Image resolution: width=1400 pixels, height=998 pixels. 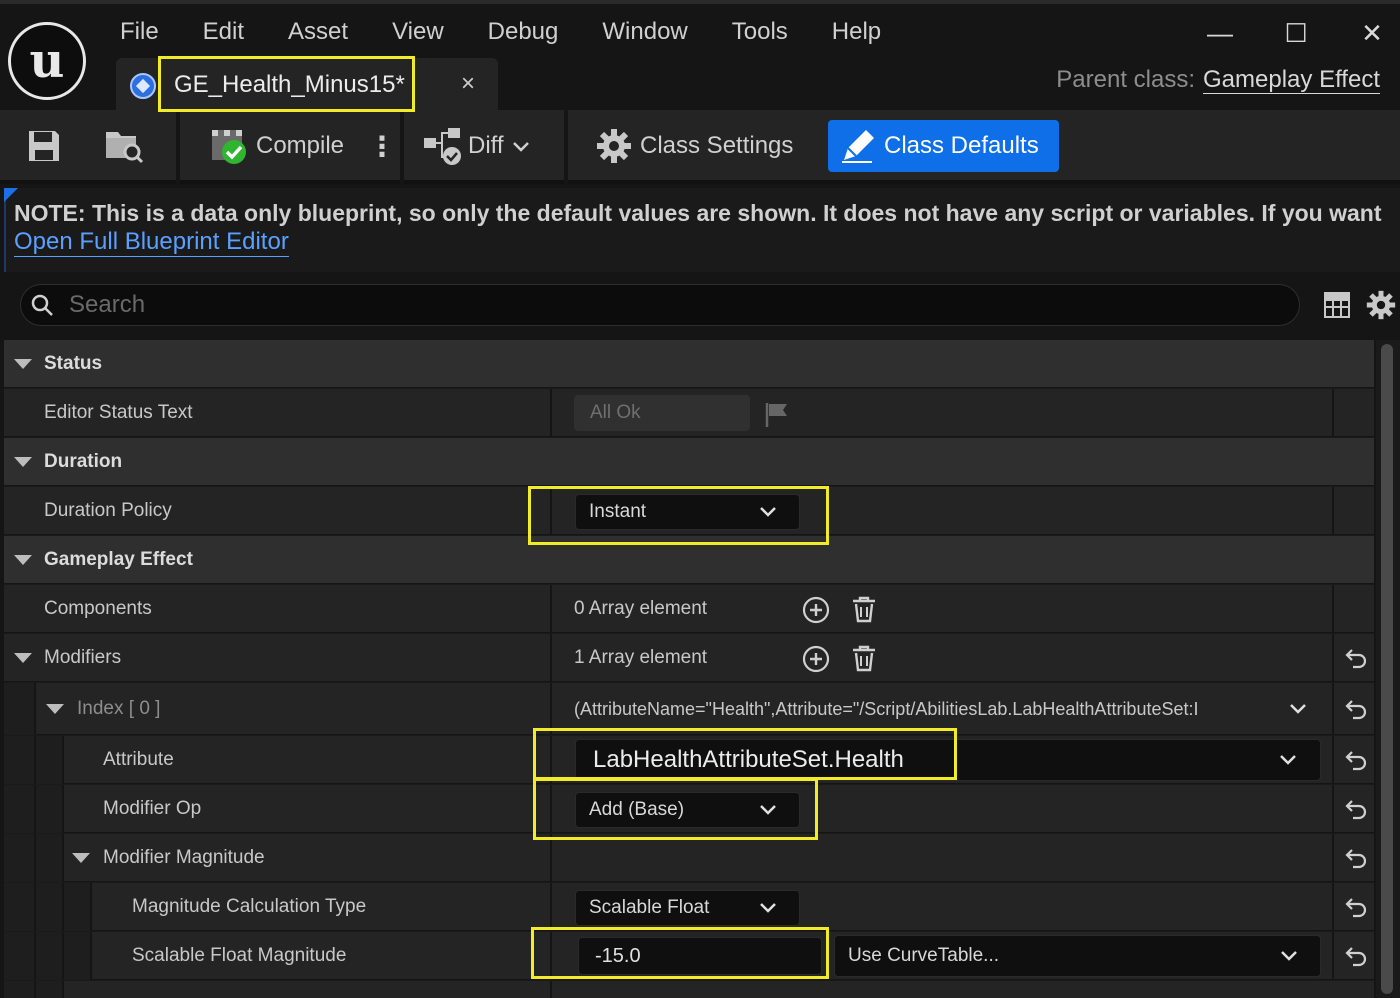 I want to click on property-label: Scalable Float Magnitude, so click(x=239, y=955).